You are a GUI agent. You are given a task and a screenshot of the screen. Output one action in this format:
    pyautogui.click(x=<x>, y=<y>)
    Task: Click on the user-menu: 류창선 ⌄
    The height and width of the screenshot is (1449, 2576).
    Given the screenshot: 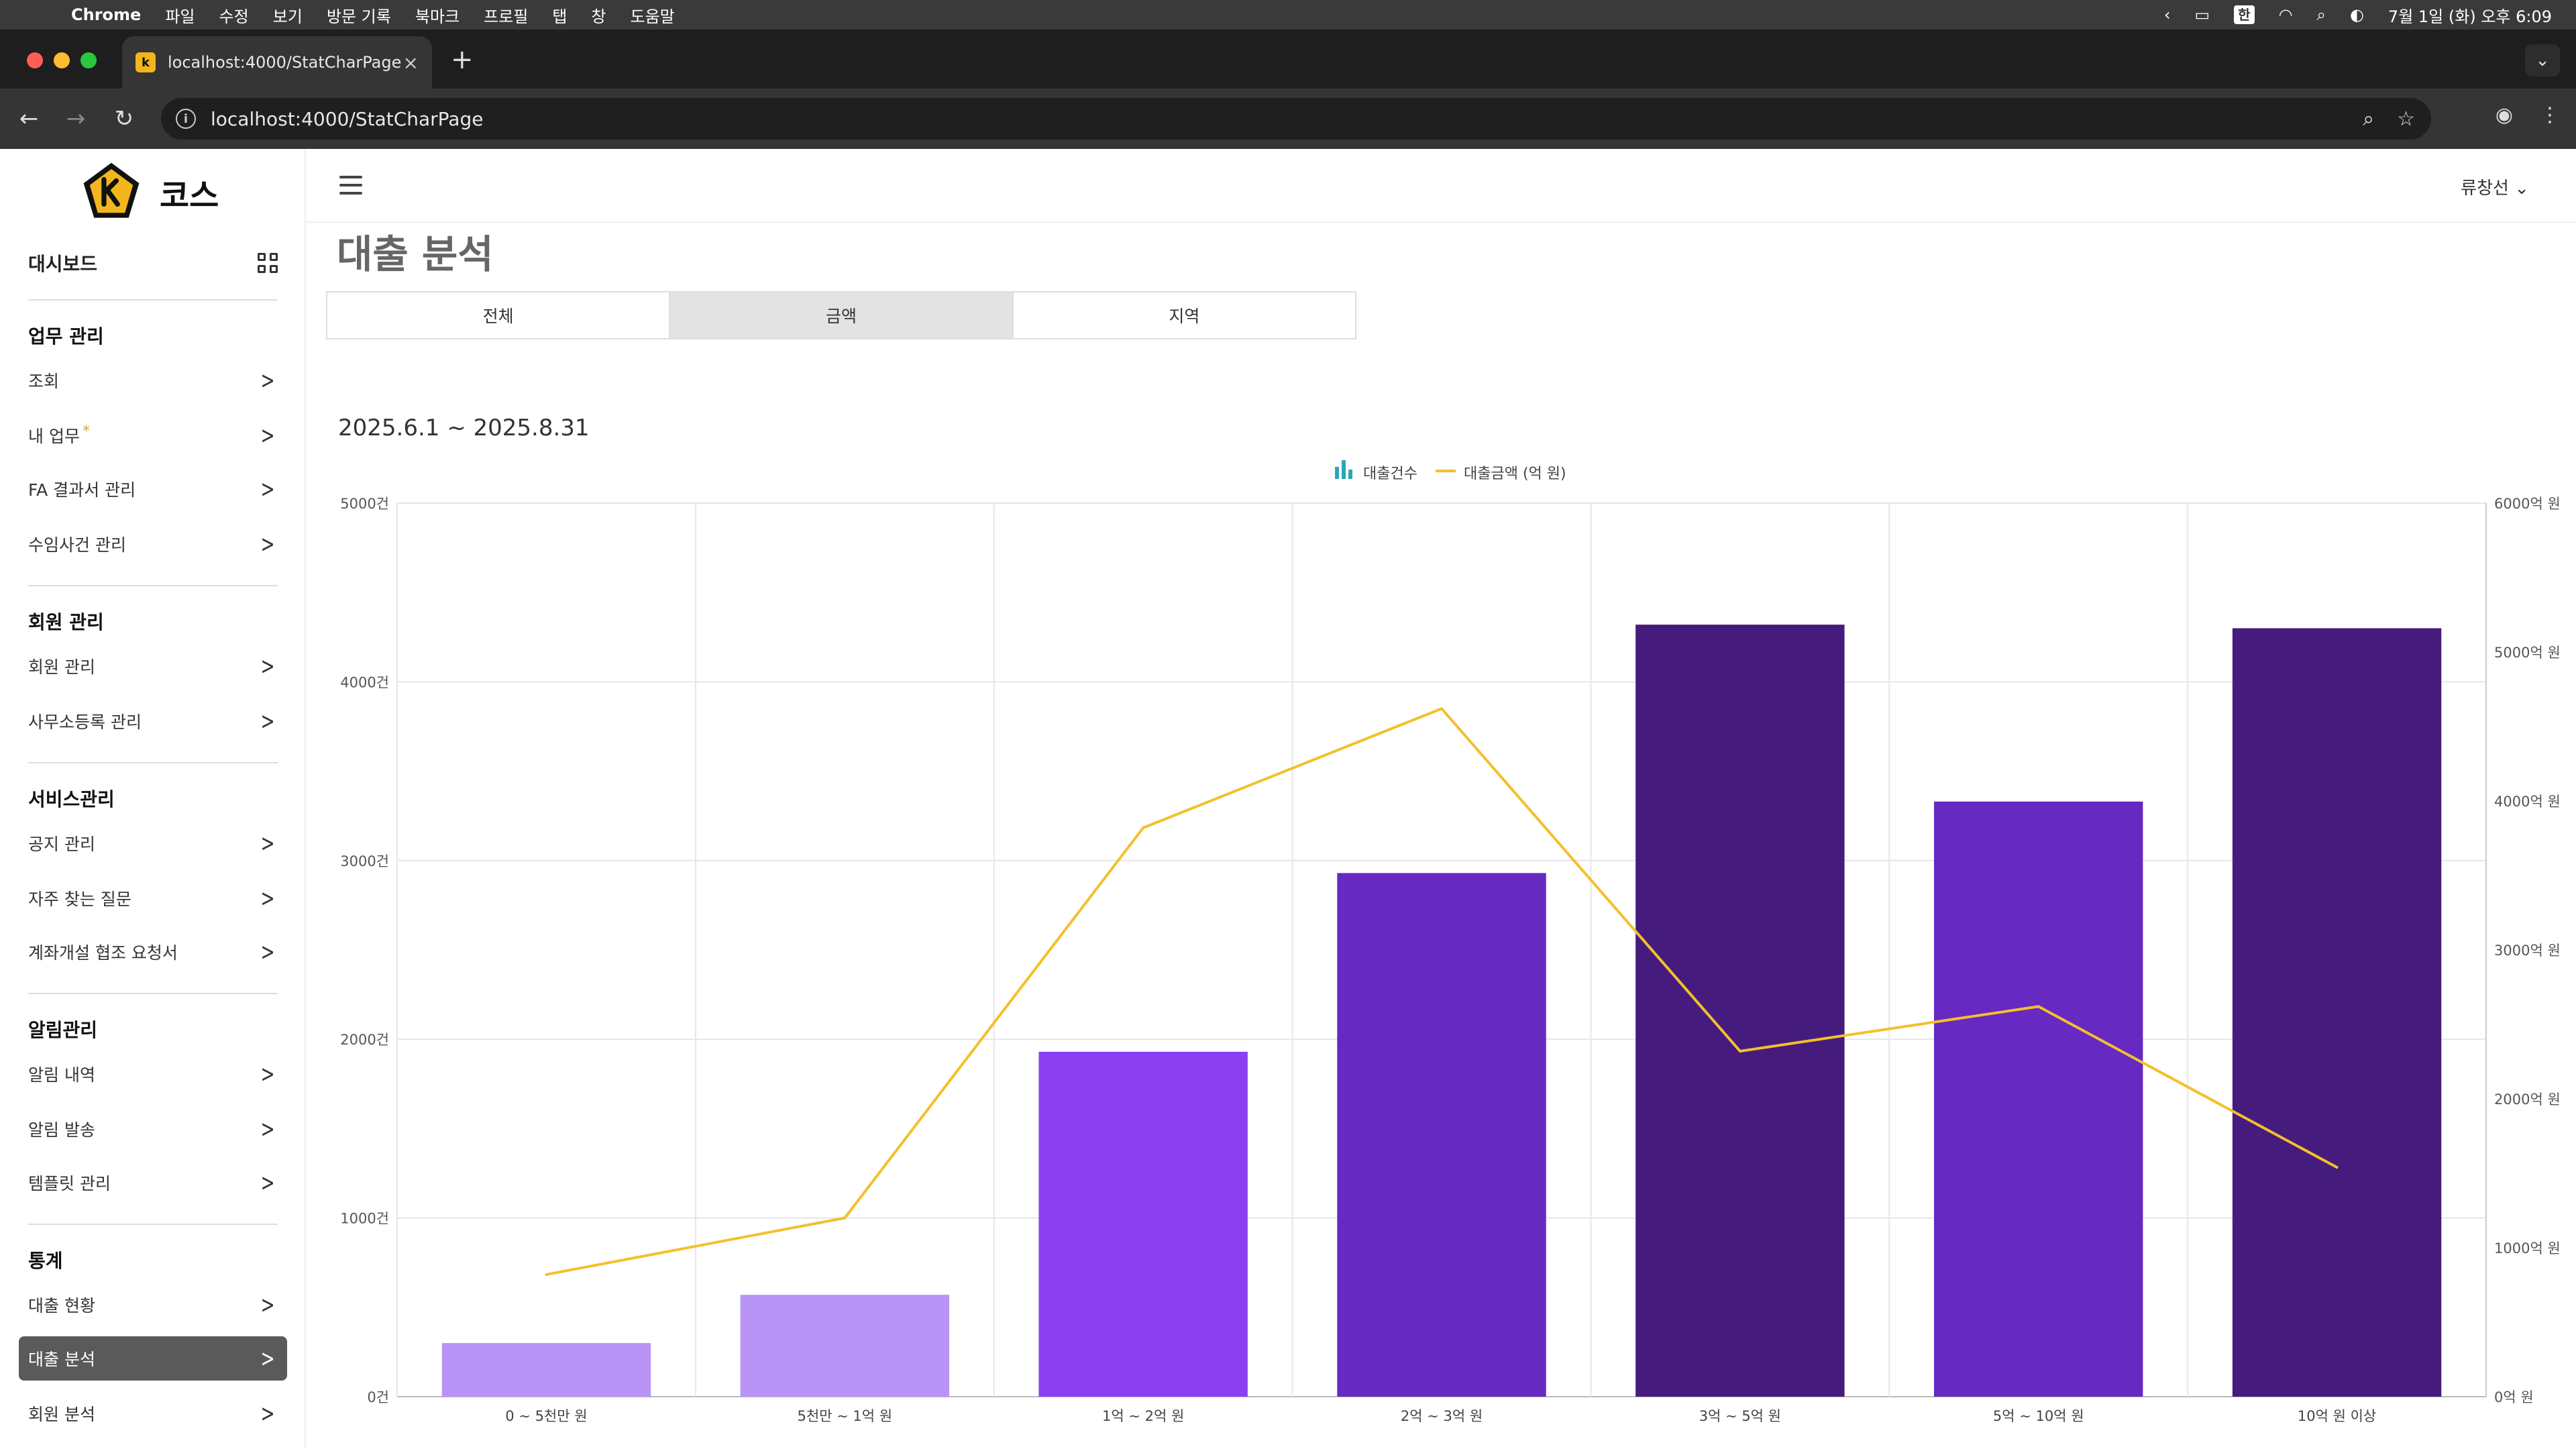 What is the action you would take?
    pyautogui.click(x=2495, y=186)
    